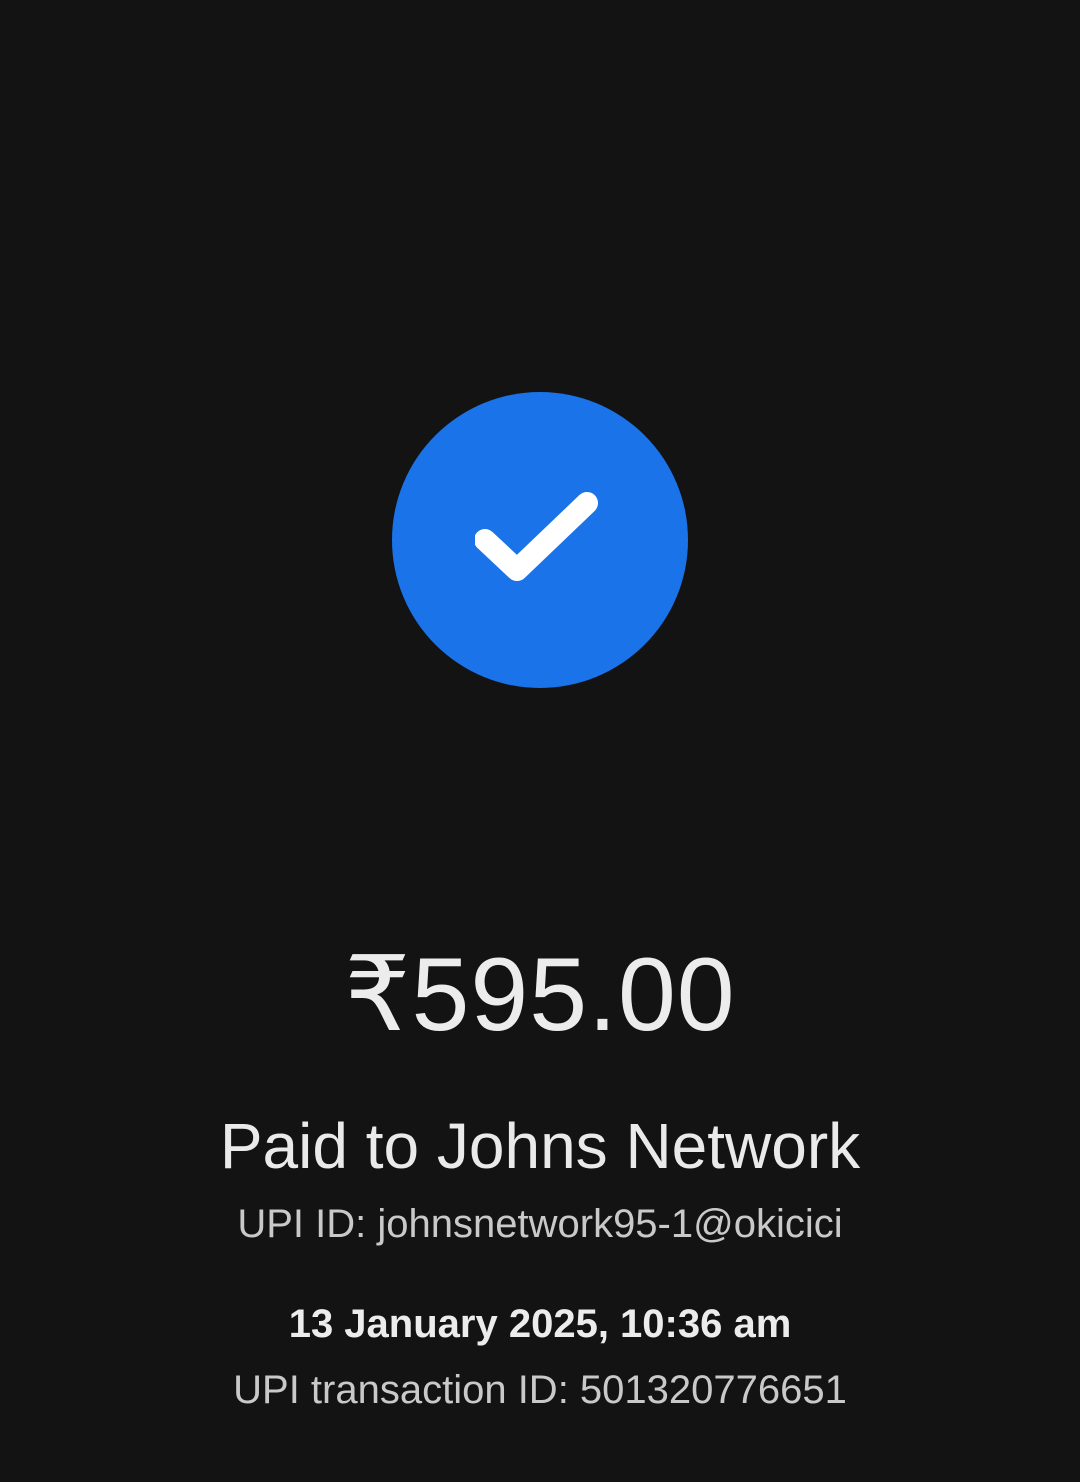  Describe the element at coordinates (536, 536) in the screenshot. I see `check-mark-icon` at that location.